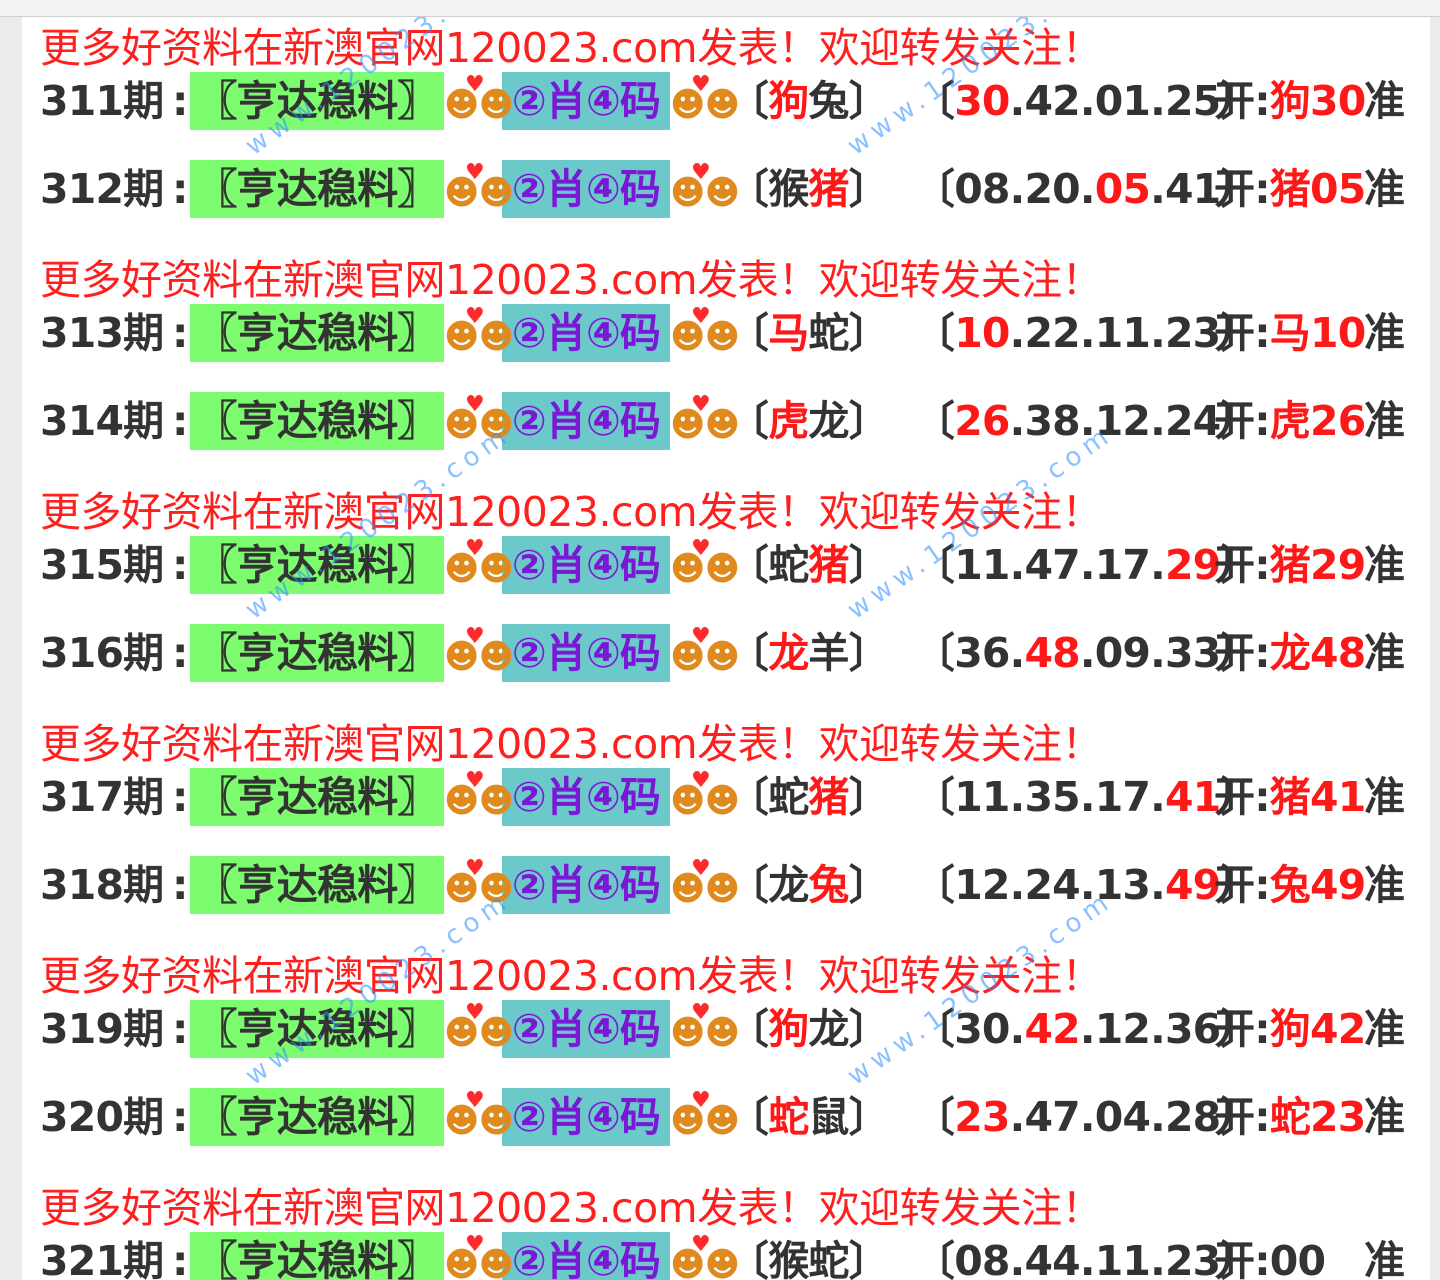  Describe the element at coordinates (1122, 189) in the screenshot. I see `pick-number: 05` at that location.